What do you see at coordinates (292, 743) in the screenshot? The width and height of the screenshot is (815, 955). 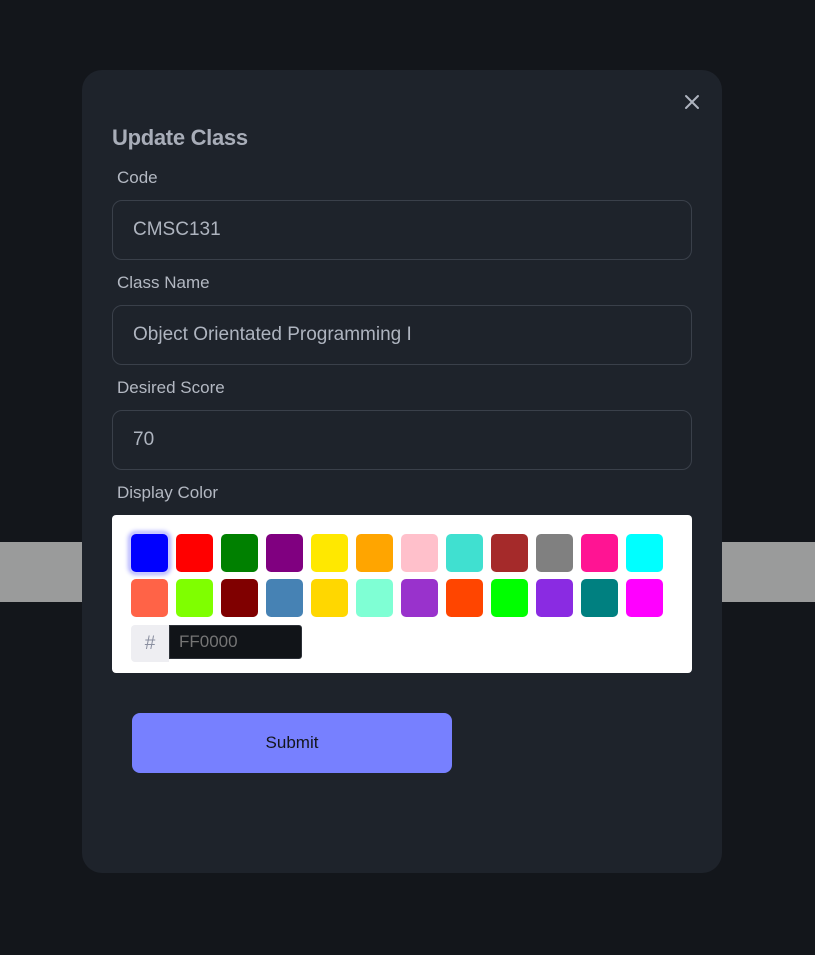 I see `submit-button: Submit` at bounding box center [292, 743].